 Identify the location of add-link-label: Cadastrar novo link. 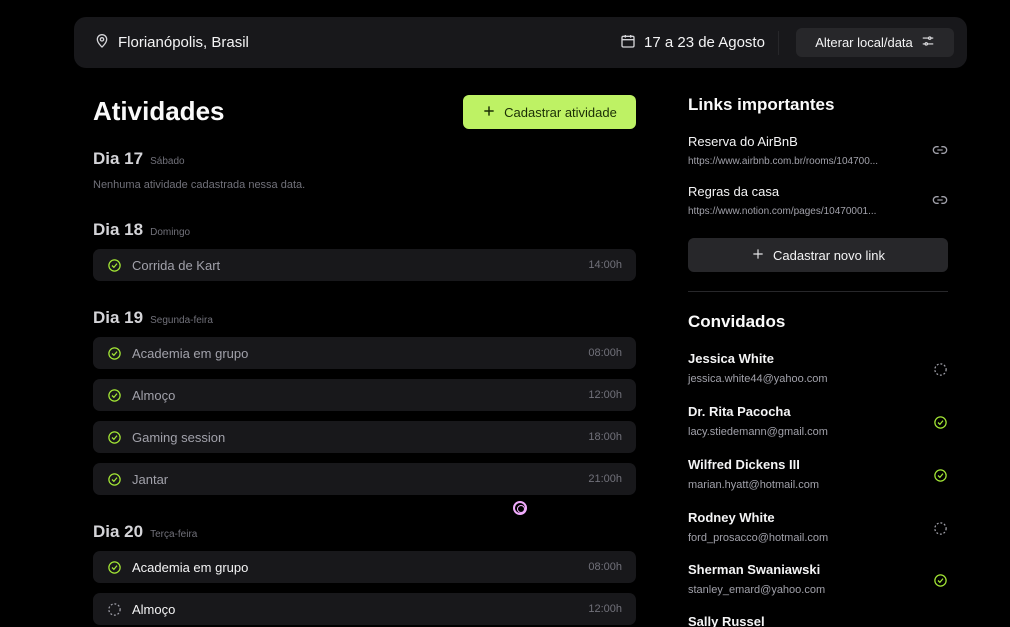
(829, 255).